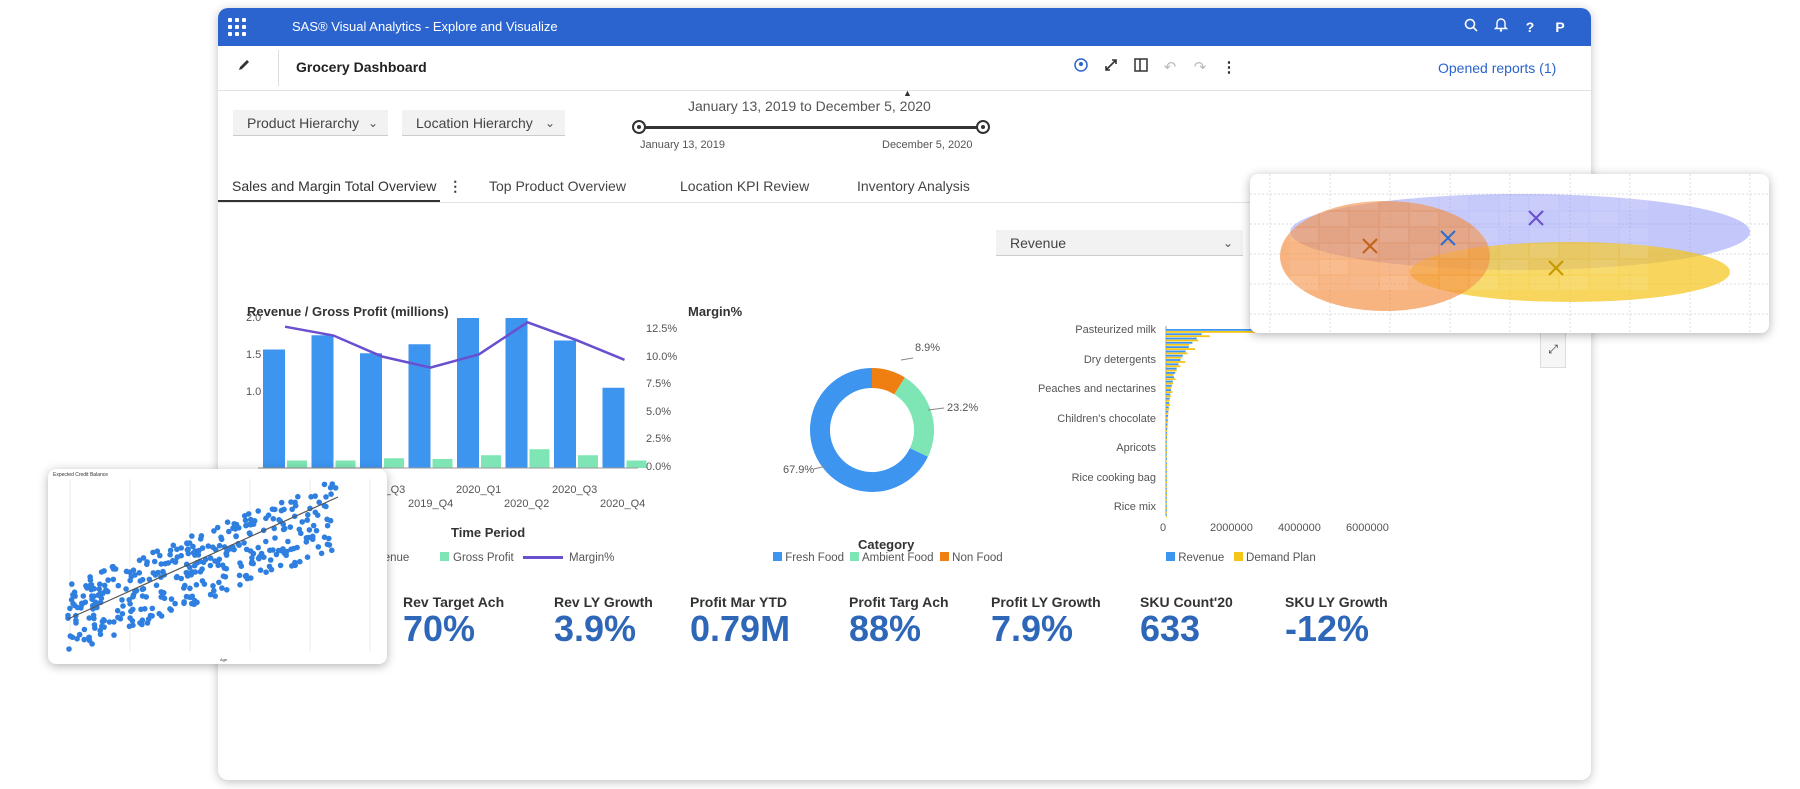  I want to click on kpi-value: 88%, so click(885, 628).